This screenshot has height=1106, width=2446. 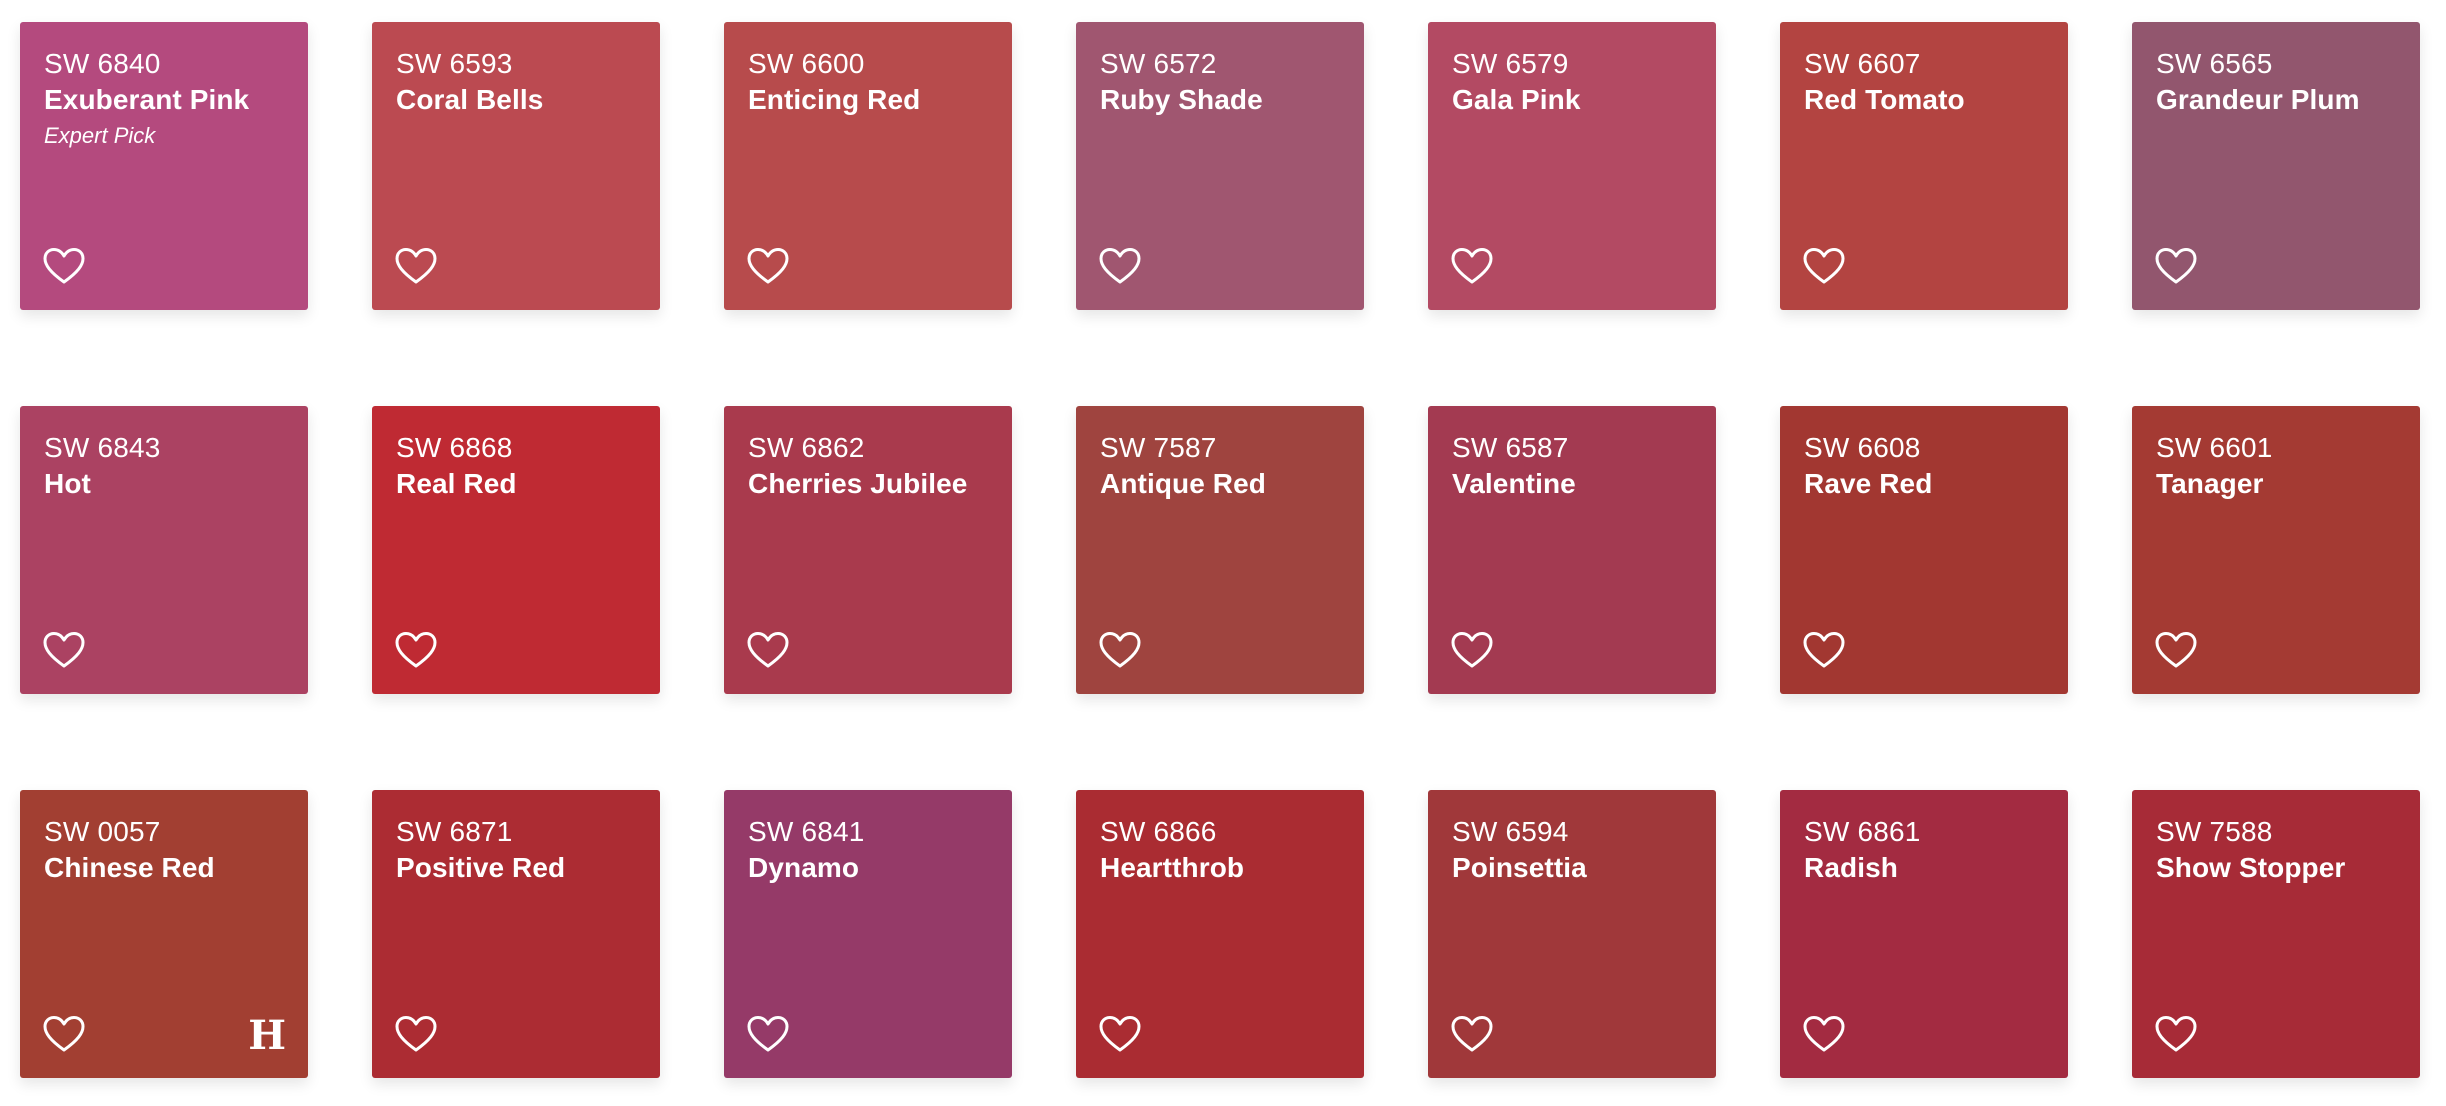 What do you see at coordinates (2251, 867) in the screenshot?
I see `color-name: Show Stopper` at bounding box center [2251, 867].